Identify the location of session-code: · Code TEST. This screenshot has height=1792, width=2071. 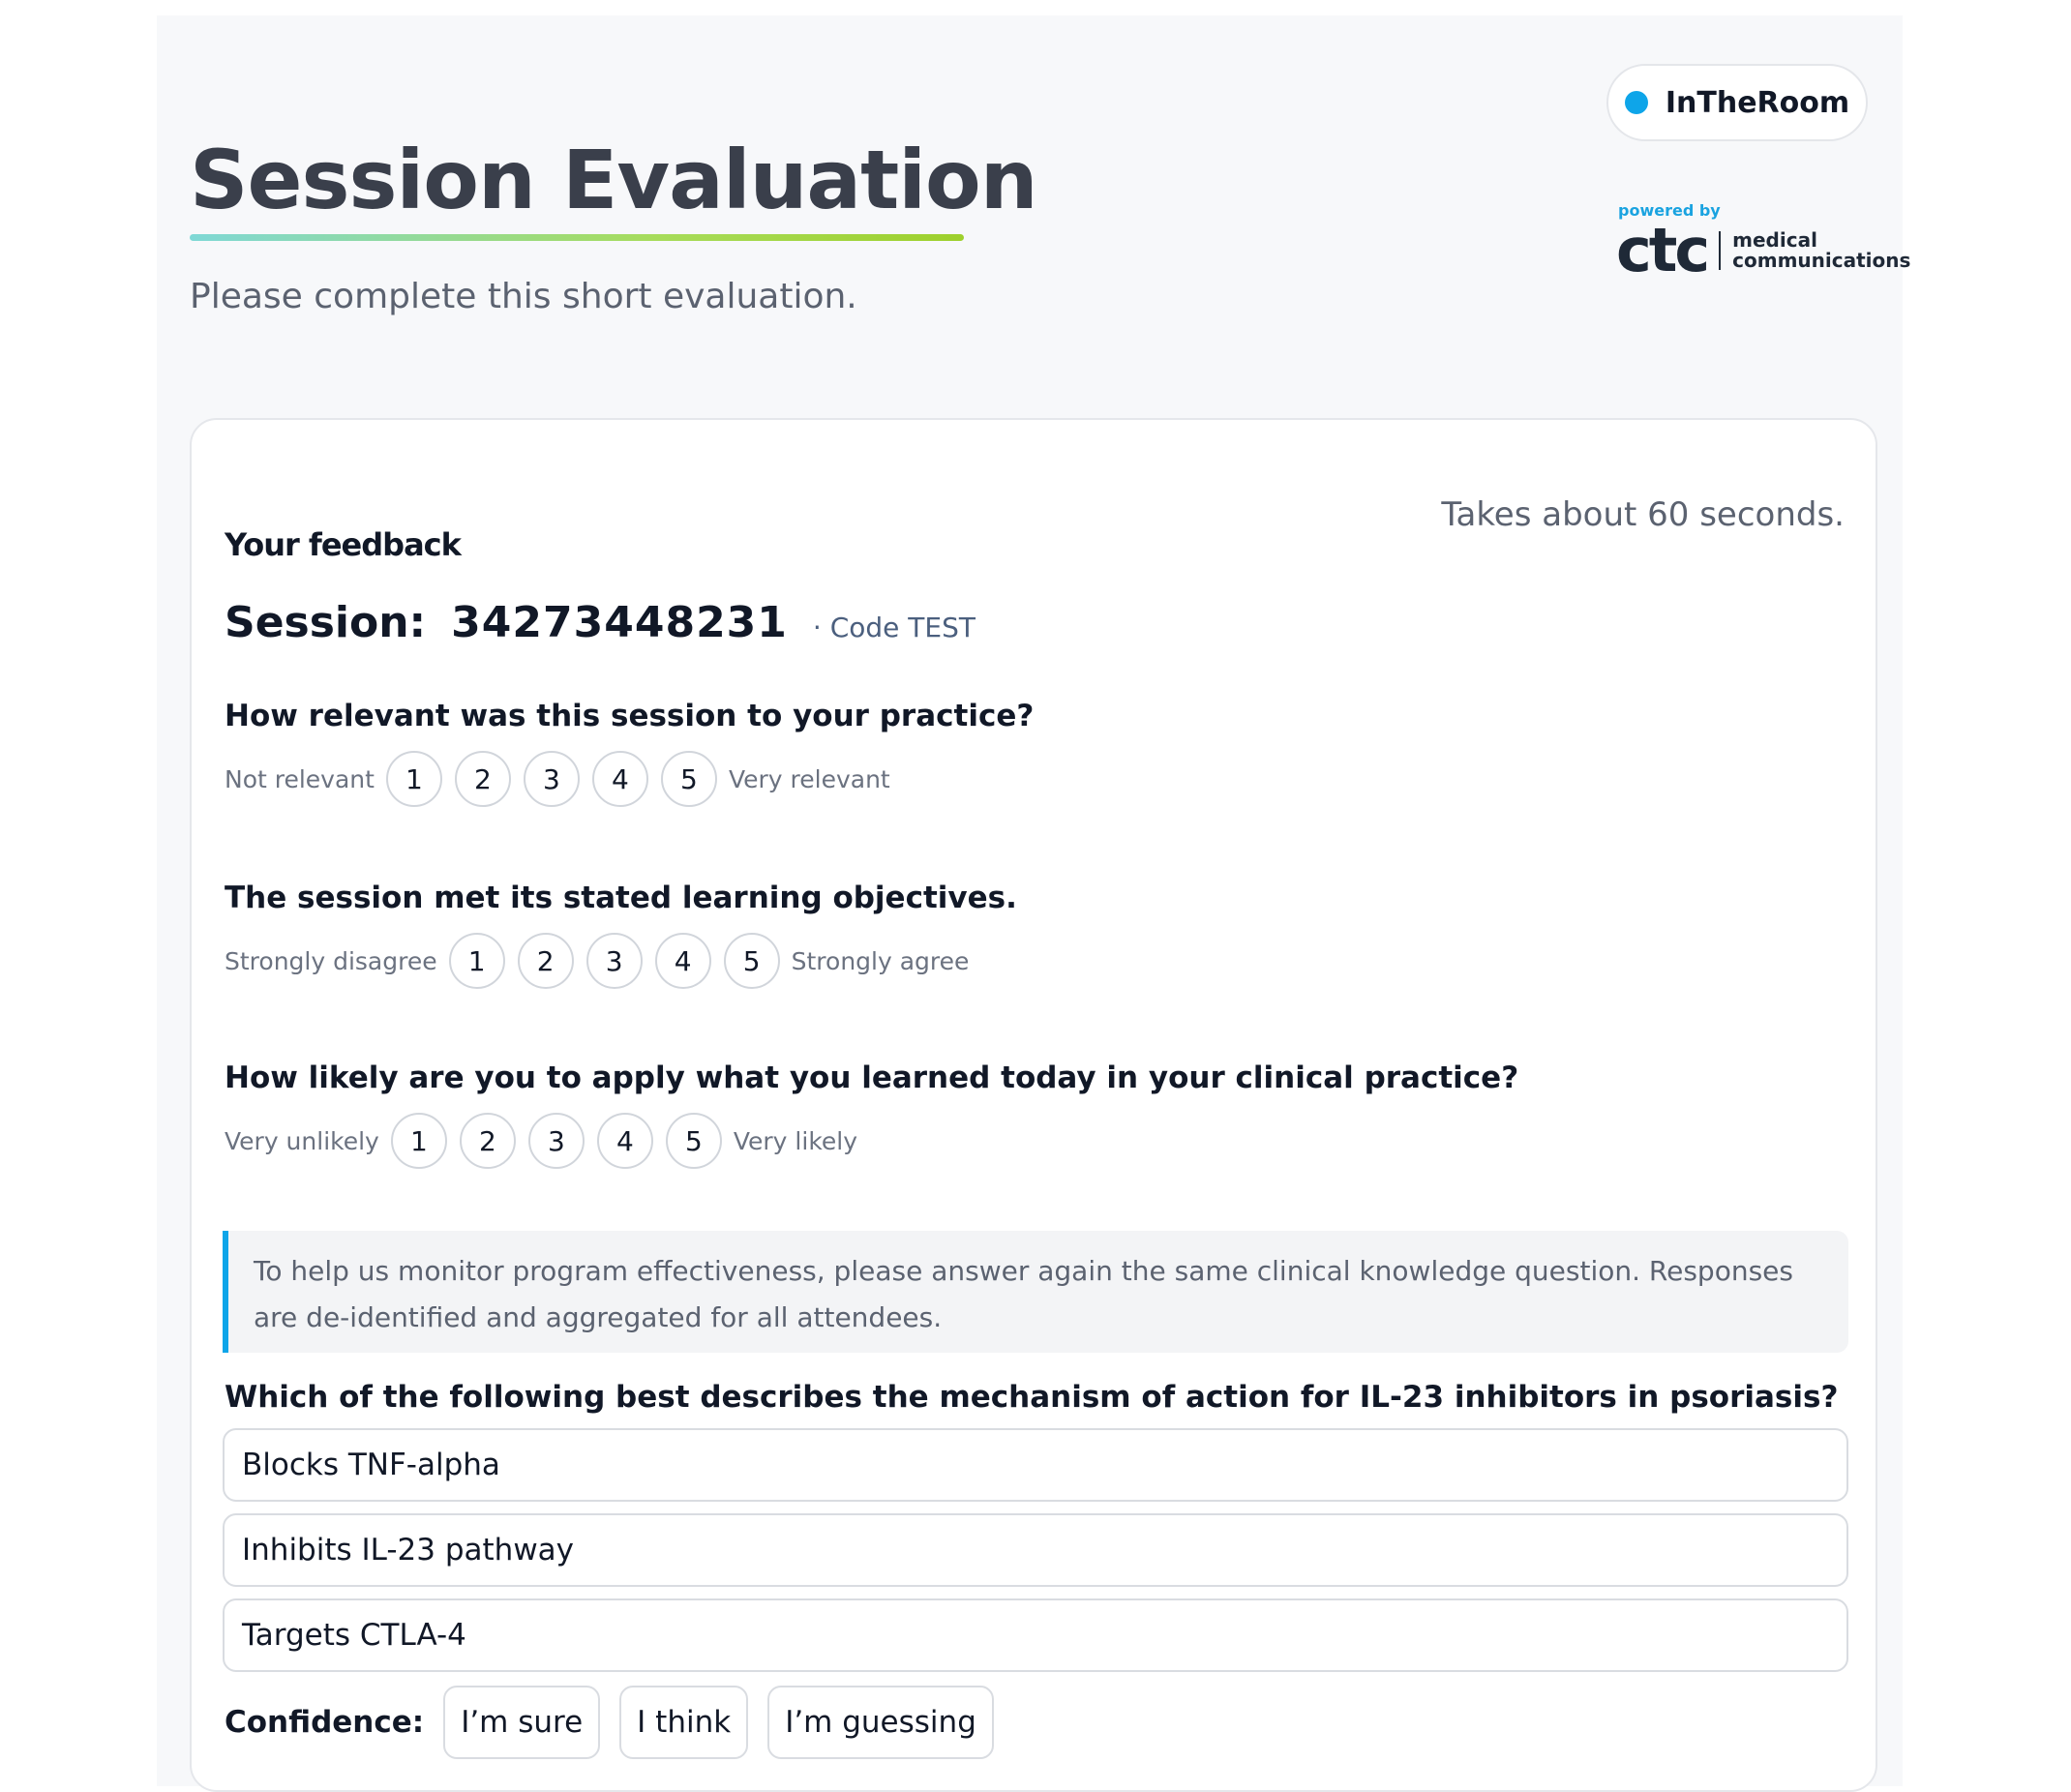
(893, 627).